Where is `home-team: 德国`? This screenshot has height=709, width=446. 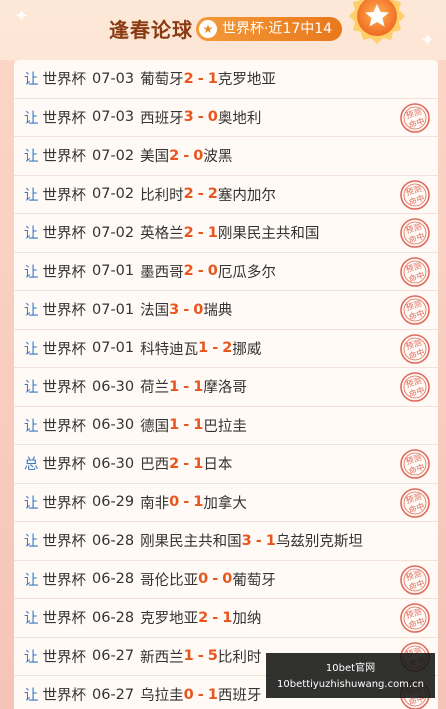
home-team: 德国 is located at coordinates (155, 426).